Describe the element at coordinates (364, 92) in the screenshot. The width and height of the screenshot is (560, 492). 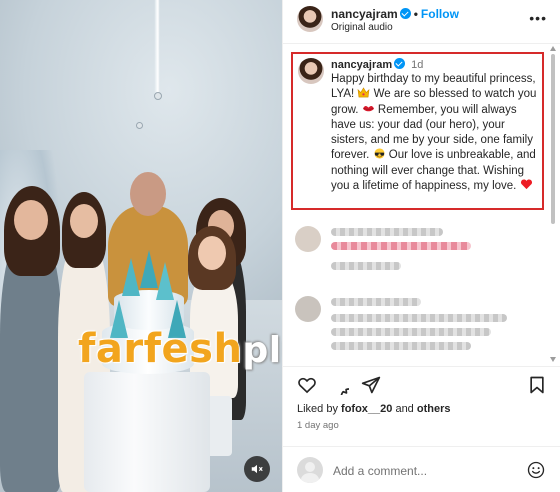
I see `crown-emoji` at that location.